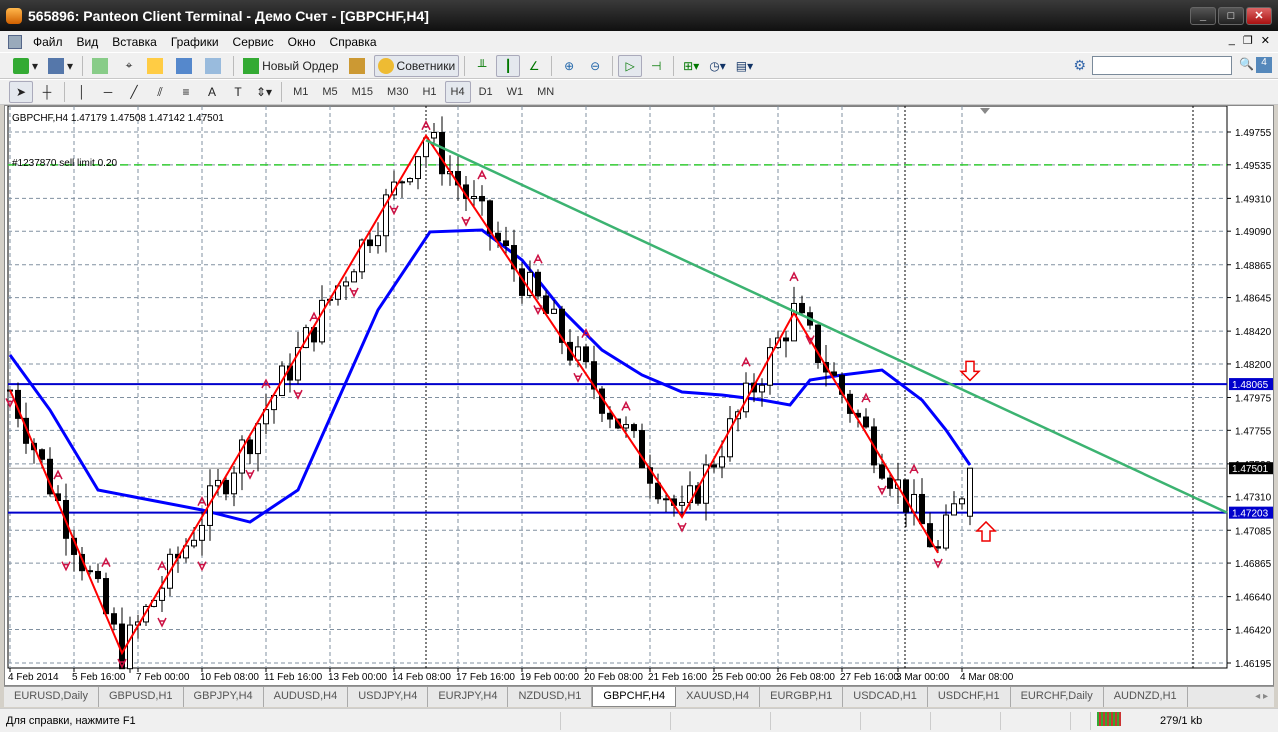 The height and width of the screenshot is (732, 1278). What do you see at coordinates (1259, 16) in the screenshot?
I see `close-button: ✕` at bounding box center [1259, 16].